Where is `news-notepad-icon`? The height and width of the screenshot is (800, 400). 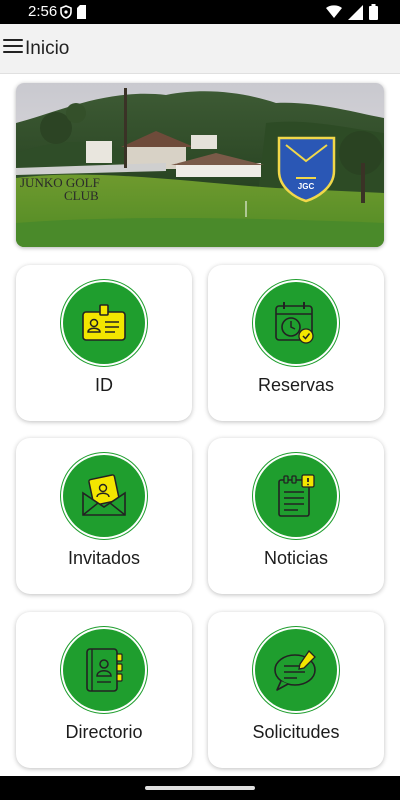 news-notepad-icon is located at coordinates (296, 496).